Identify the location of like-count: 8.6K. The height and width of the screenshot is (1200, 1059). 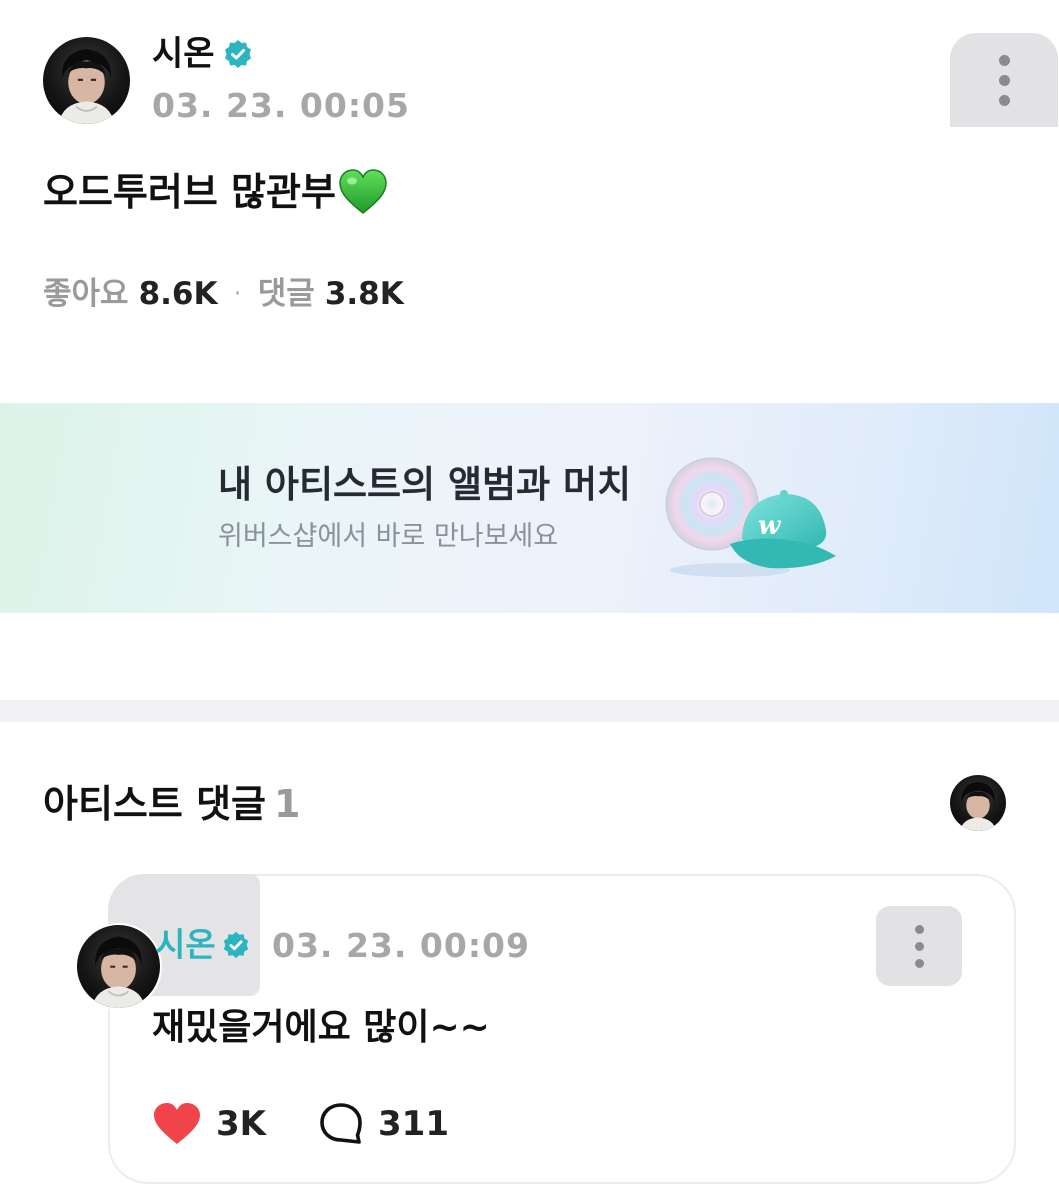
(178, 294).